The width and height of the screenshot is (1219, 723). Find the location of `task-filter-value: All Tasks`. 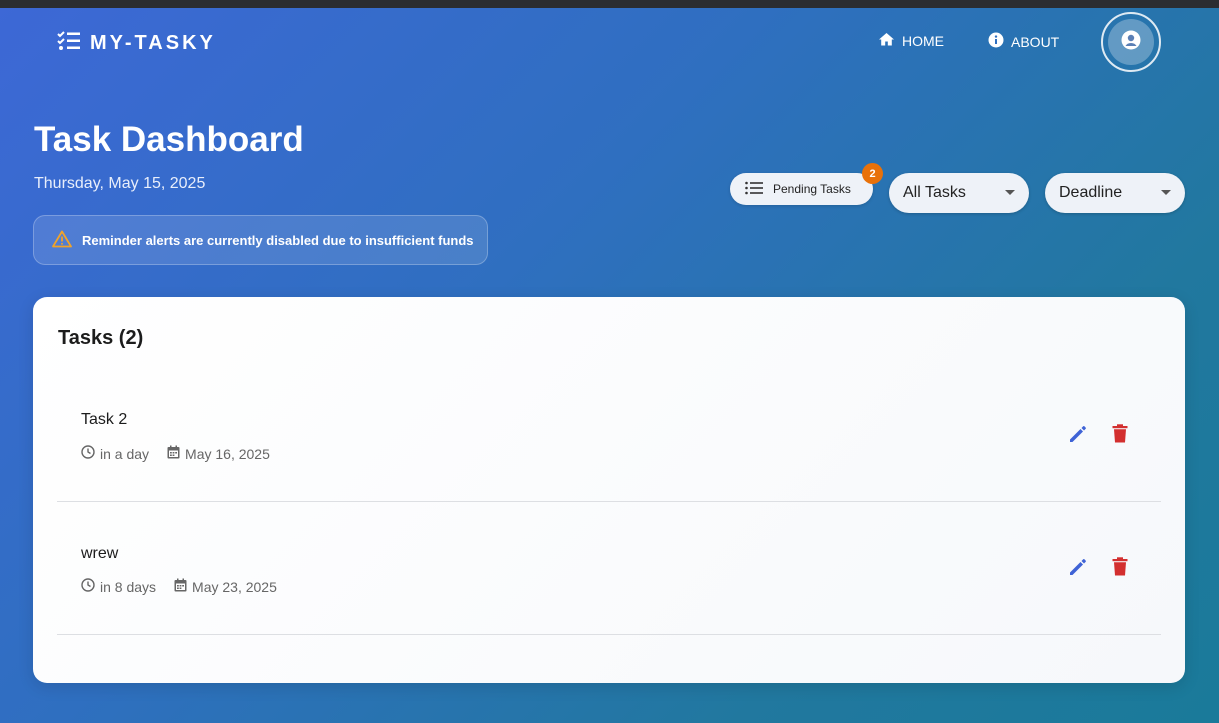

task-filter-value: All Tasks is located at coordinates (934, 192).